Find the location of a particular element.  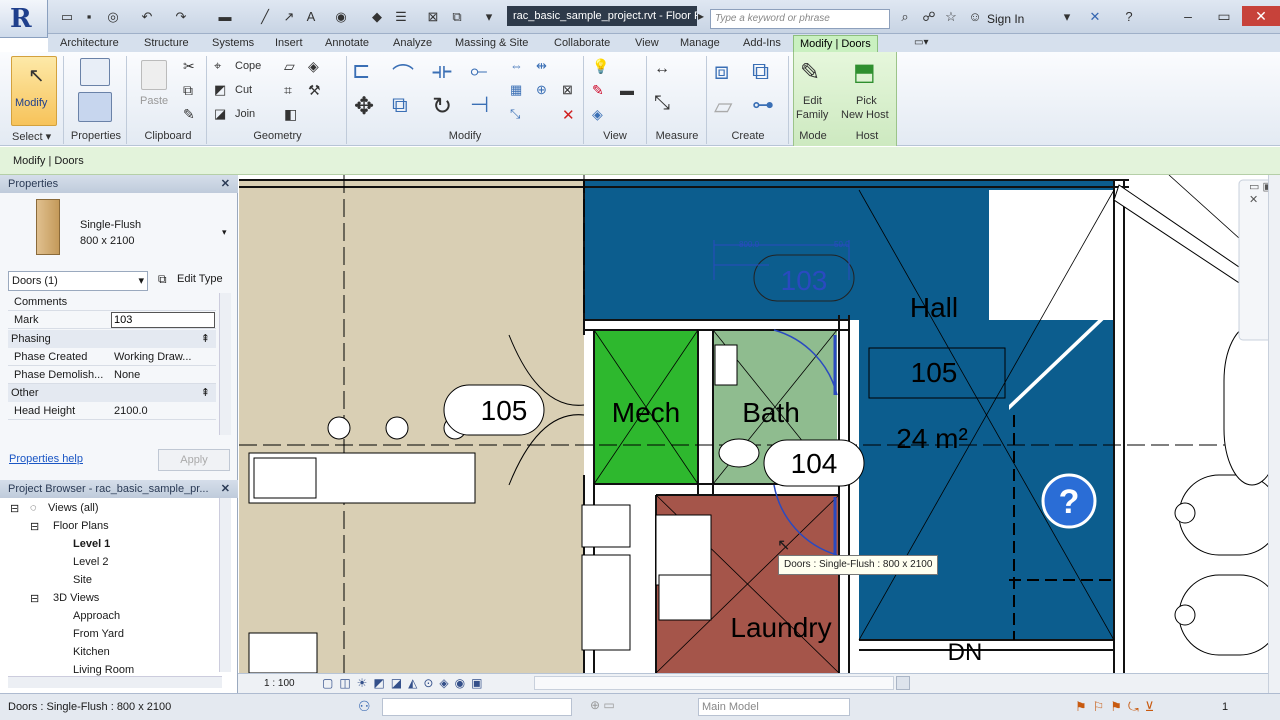

tree-item-site: Site is located at coordinates (82, 580).